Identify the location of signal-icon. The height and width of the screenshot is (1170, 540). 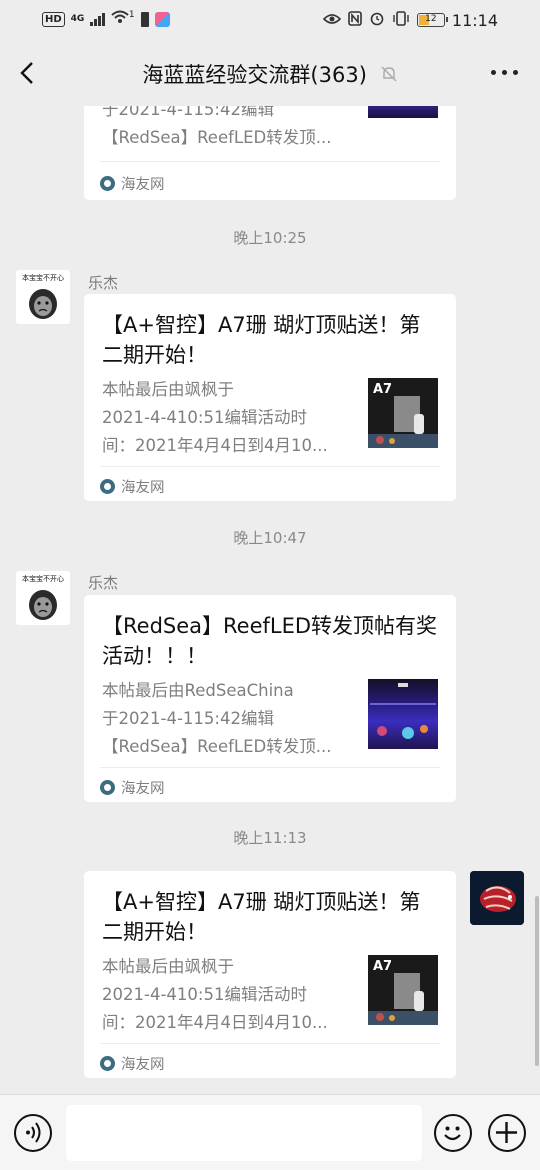
(97, 19).